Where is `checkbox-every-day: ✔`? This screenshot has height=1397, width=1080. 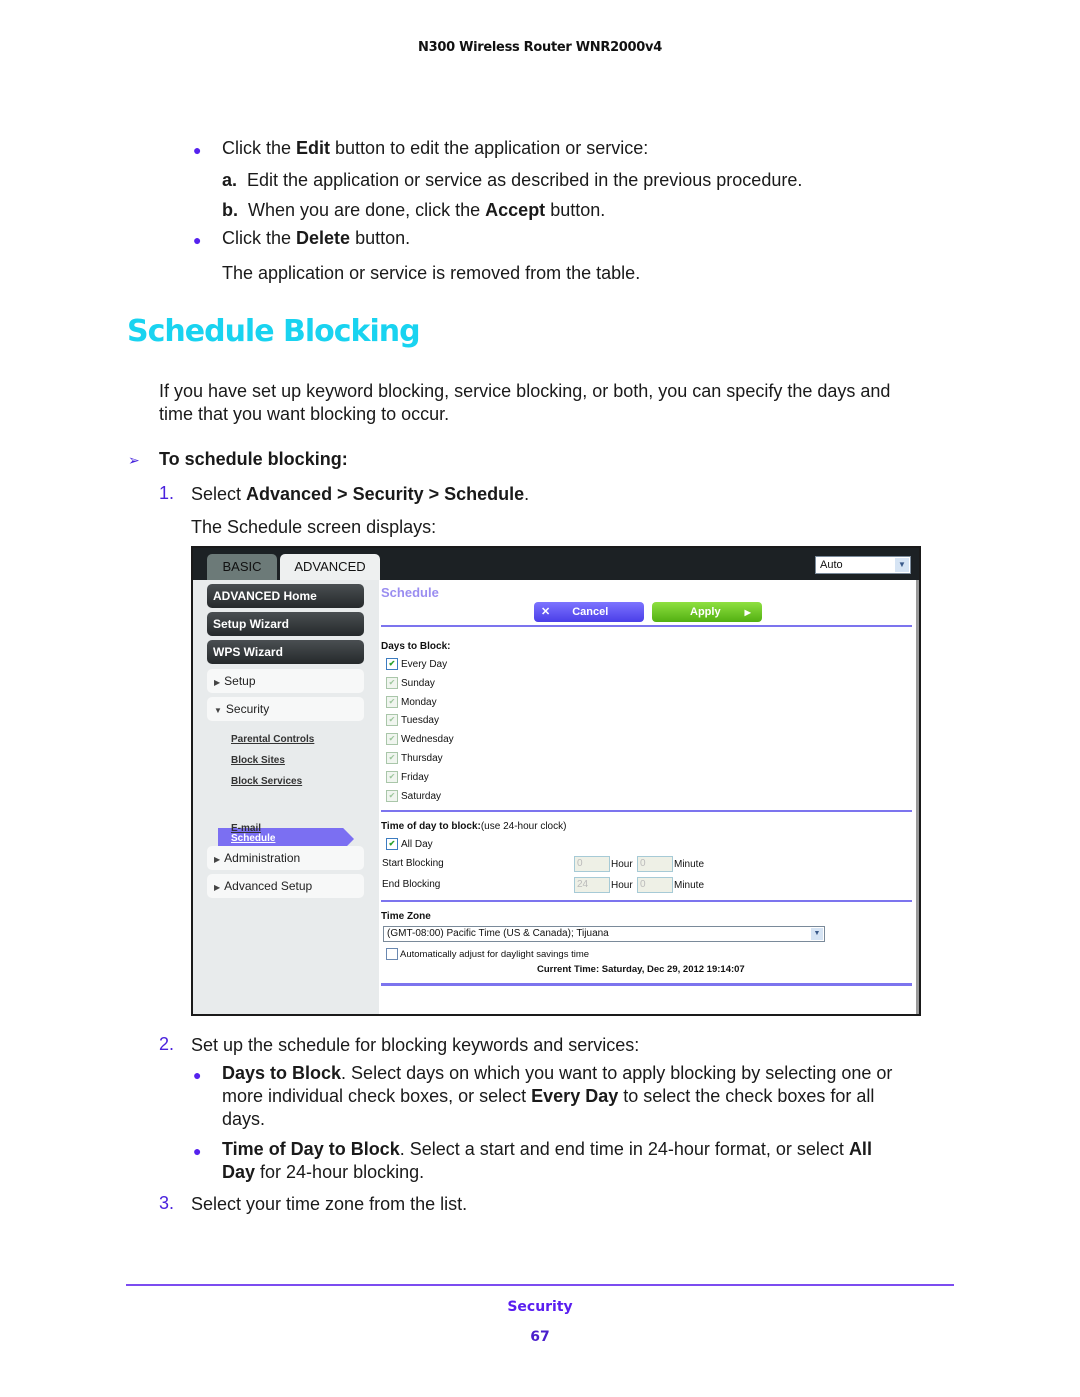 checkbox-every-day: ✔ is located at coordinates (392, 664).